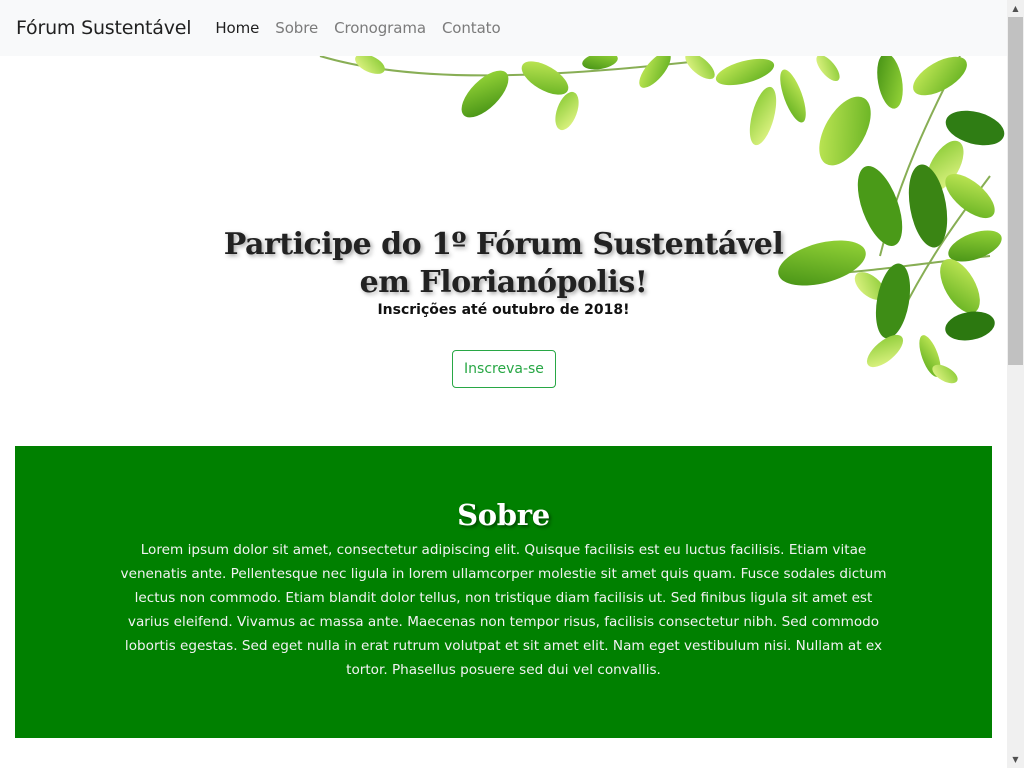 The height and width of the screenshot is (768, 1024). I want to click on vertical-scrollbar: ▲ ▼, so click(1015, 384).